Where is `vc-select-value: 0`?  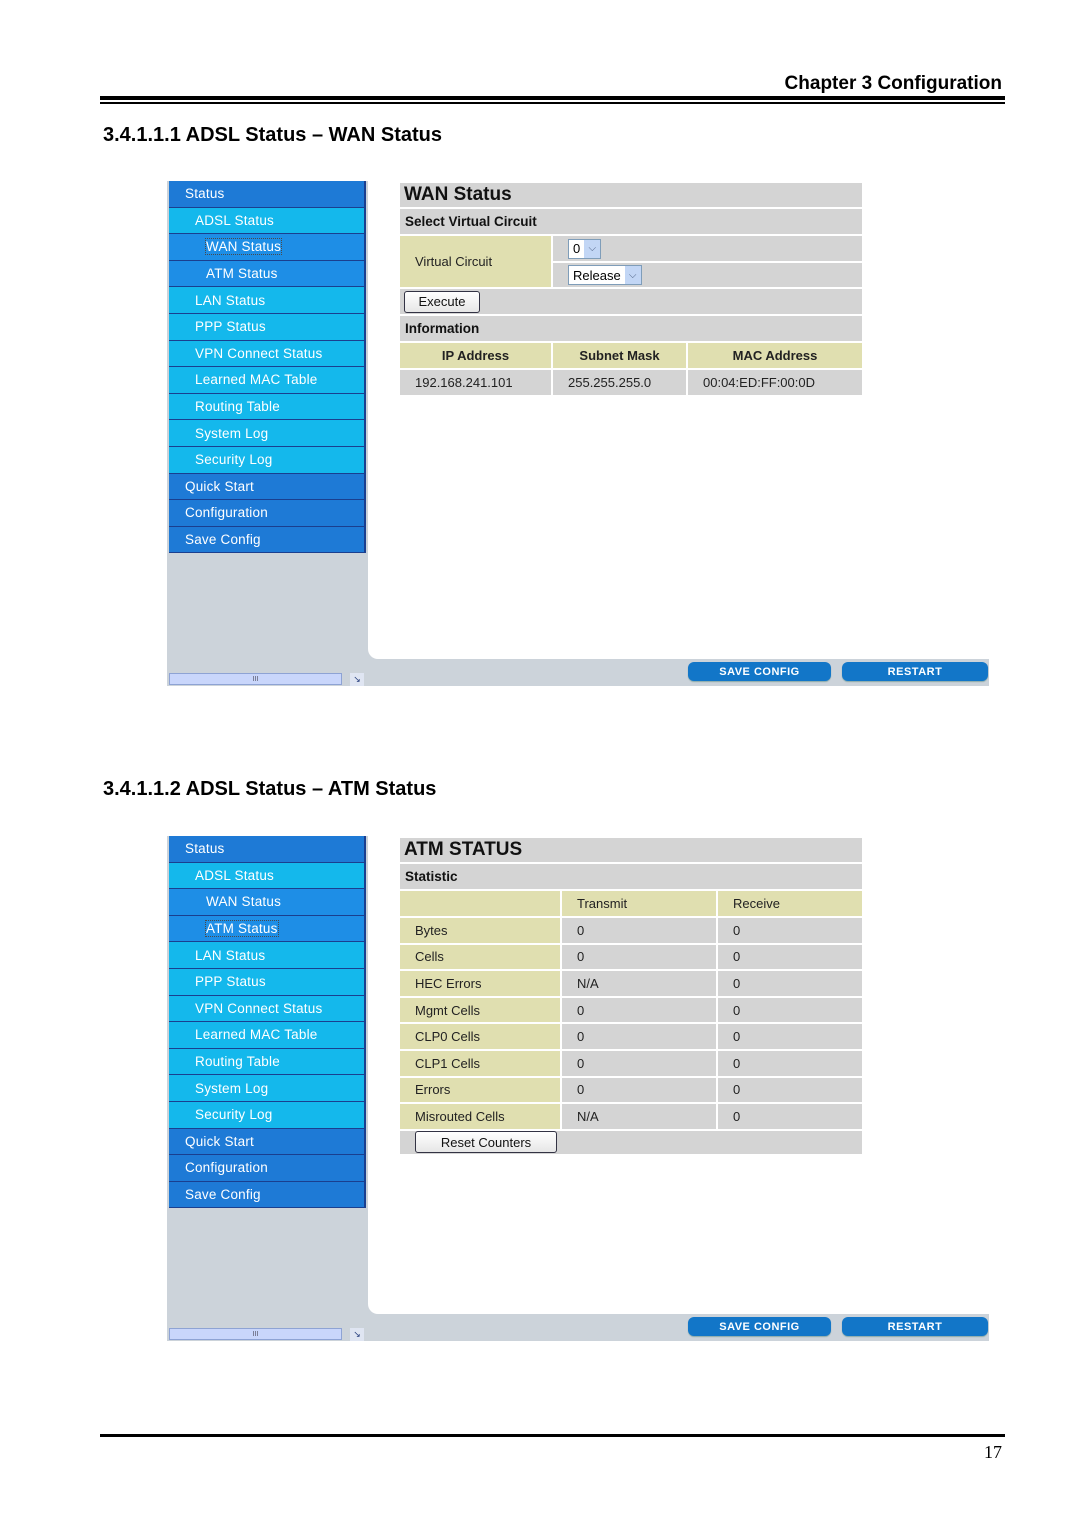
vc-select-value: 0 is located at coordinates (577, 248).